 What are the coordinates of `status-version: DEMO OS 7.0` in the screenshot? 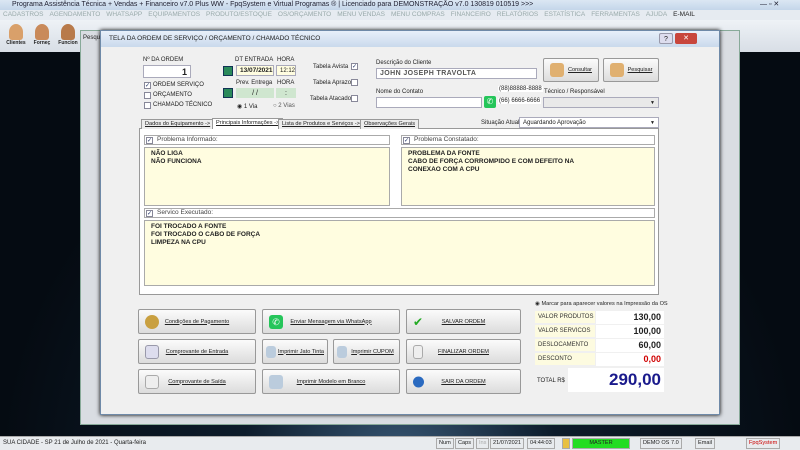 It's located at (661, 443).